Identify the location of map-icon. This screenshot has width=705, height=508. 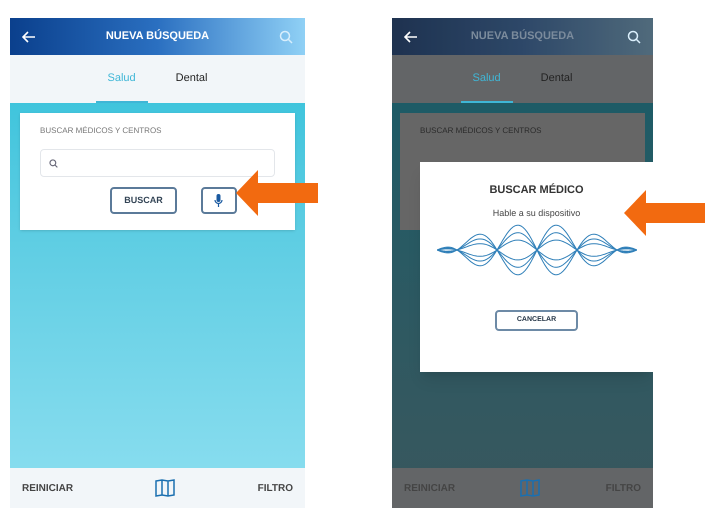
(165, 488).